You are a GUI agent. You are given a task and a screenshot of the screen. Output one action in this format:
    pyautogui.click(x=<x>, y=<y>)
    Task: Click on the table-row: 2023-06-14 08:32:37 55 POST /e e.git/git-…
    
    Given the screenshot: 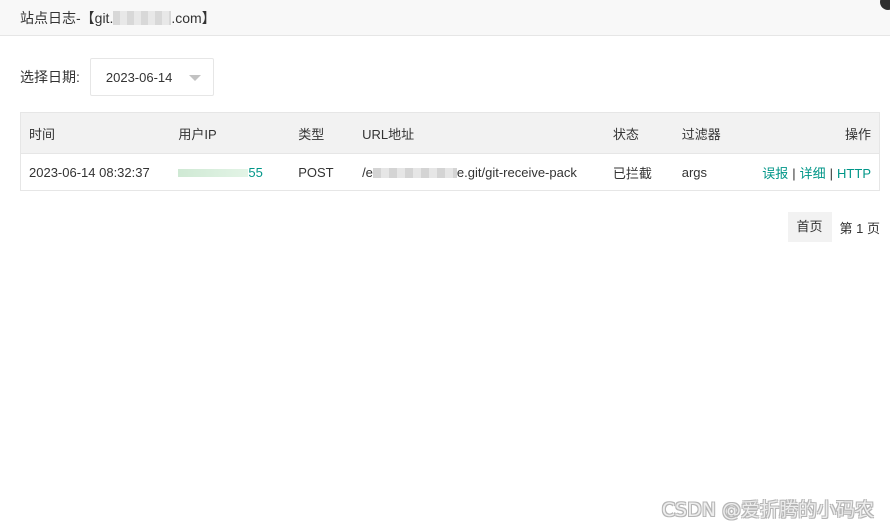 What is the action you would take?
    pyautogui.click(x=450, y=172)
    